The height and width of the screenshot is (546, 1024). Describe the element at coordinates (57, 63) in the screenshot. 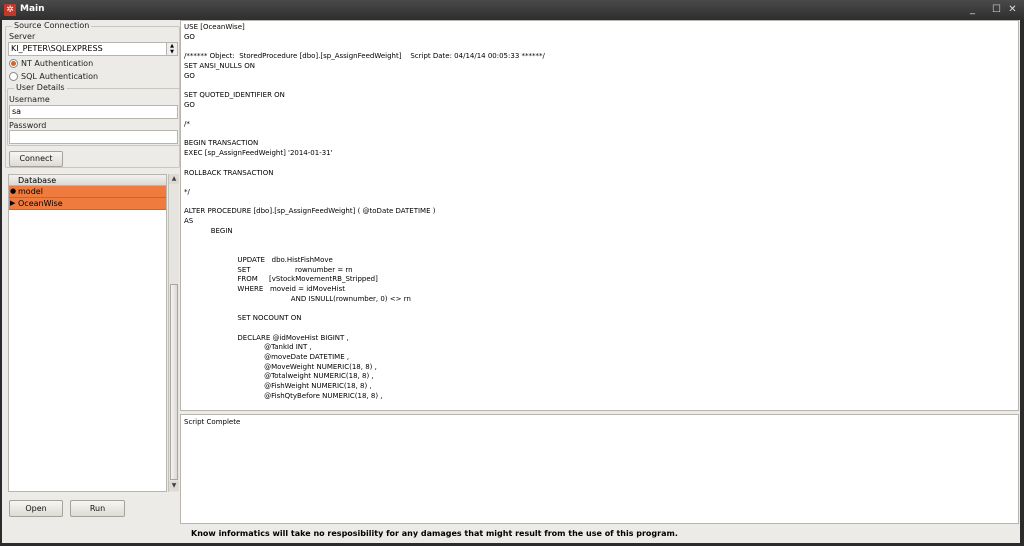

I see `nt-auth-label: NT Authentication` at that location.